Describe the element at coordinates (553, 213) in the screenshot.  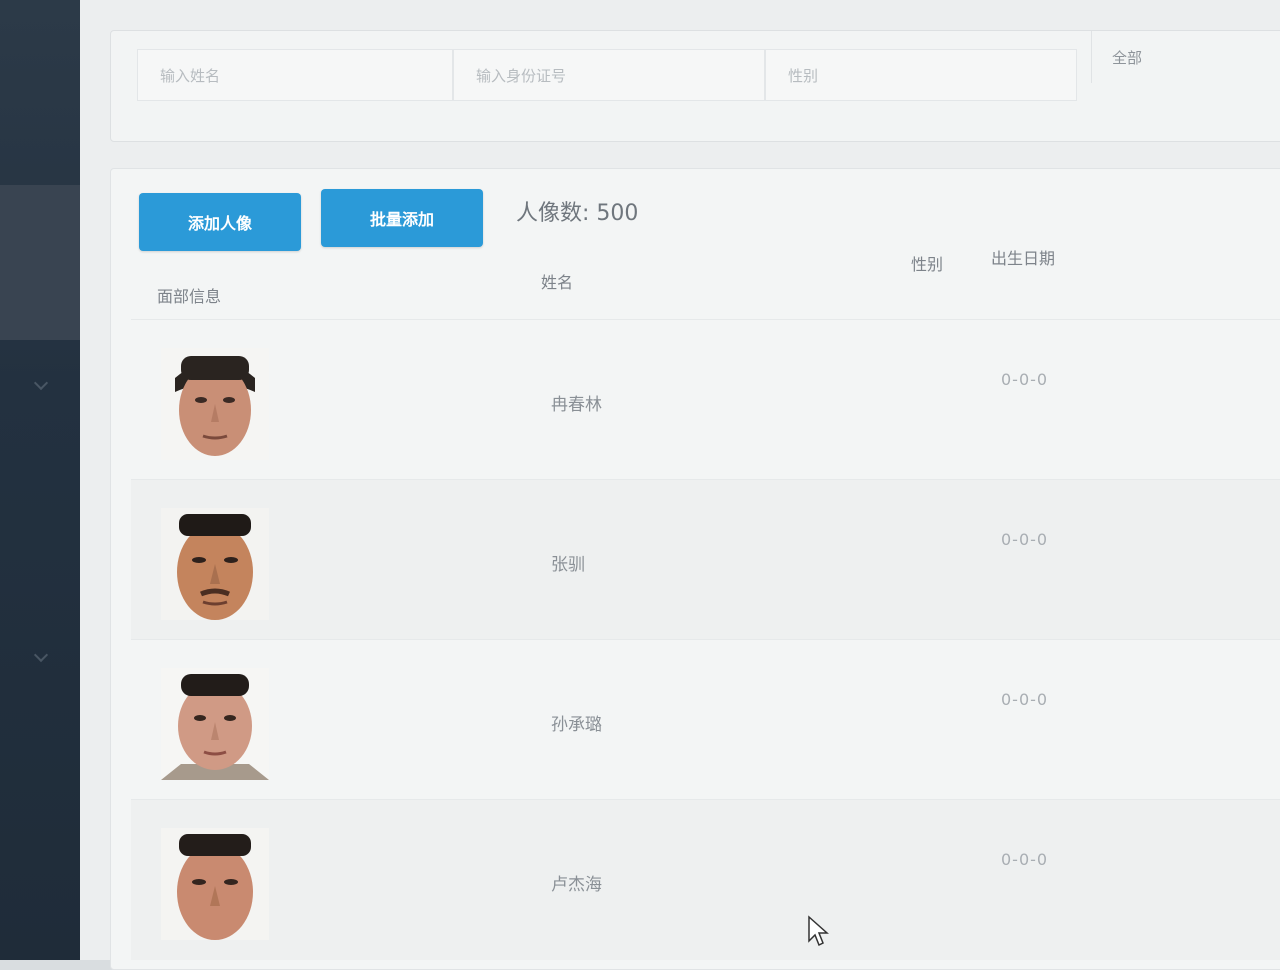
I see `count-label: 人像数:` at that location.